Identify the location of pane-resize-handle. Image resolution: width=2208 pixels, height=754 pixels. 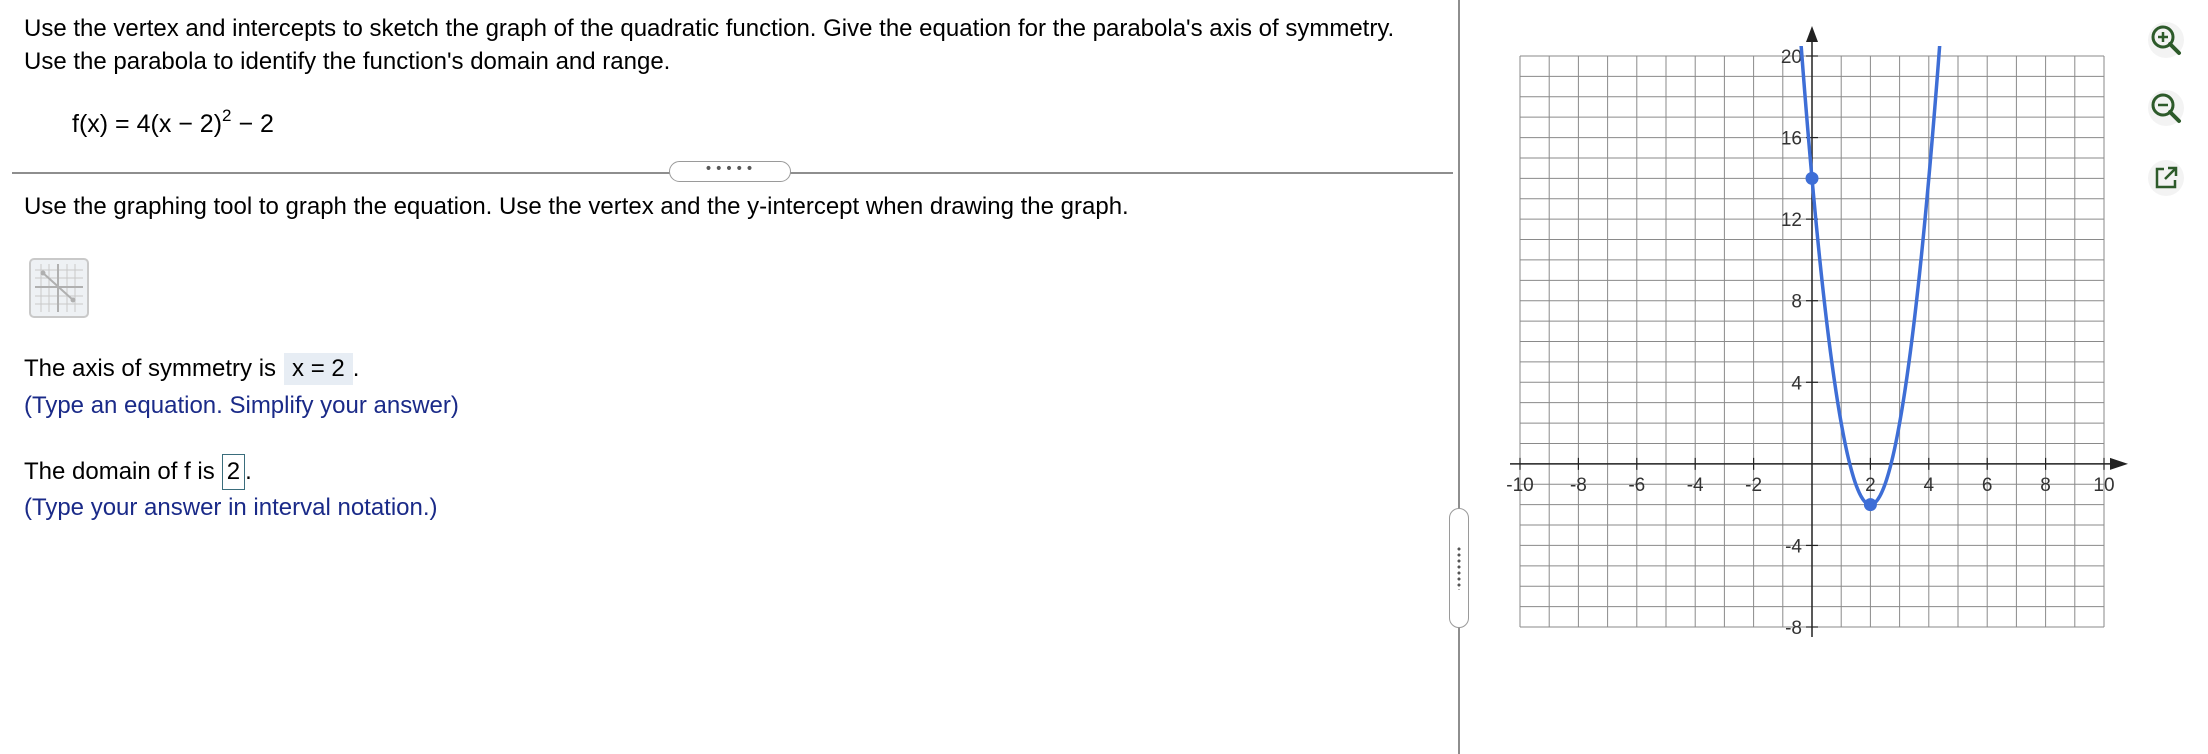
(1459, 568).